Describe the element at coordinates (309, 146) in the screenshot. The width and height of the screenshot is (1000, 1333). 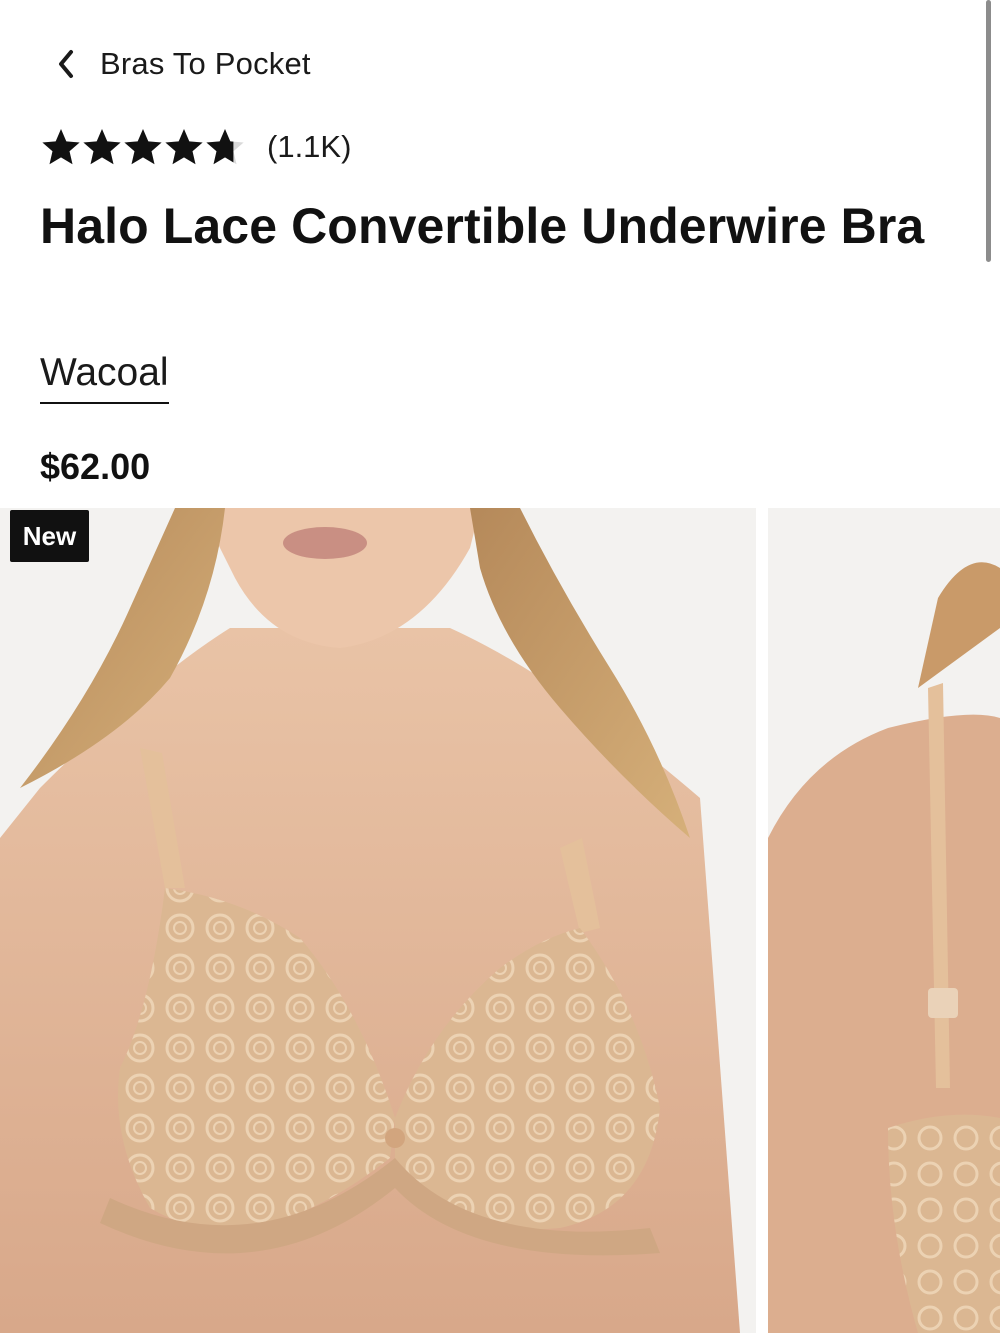
I see `review-count: (1.1K)` at that location.